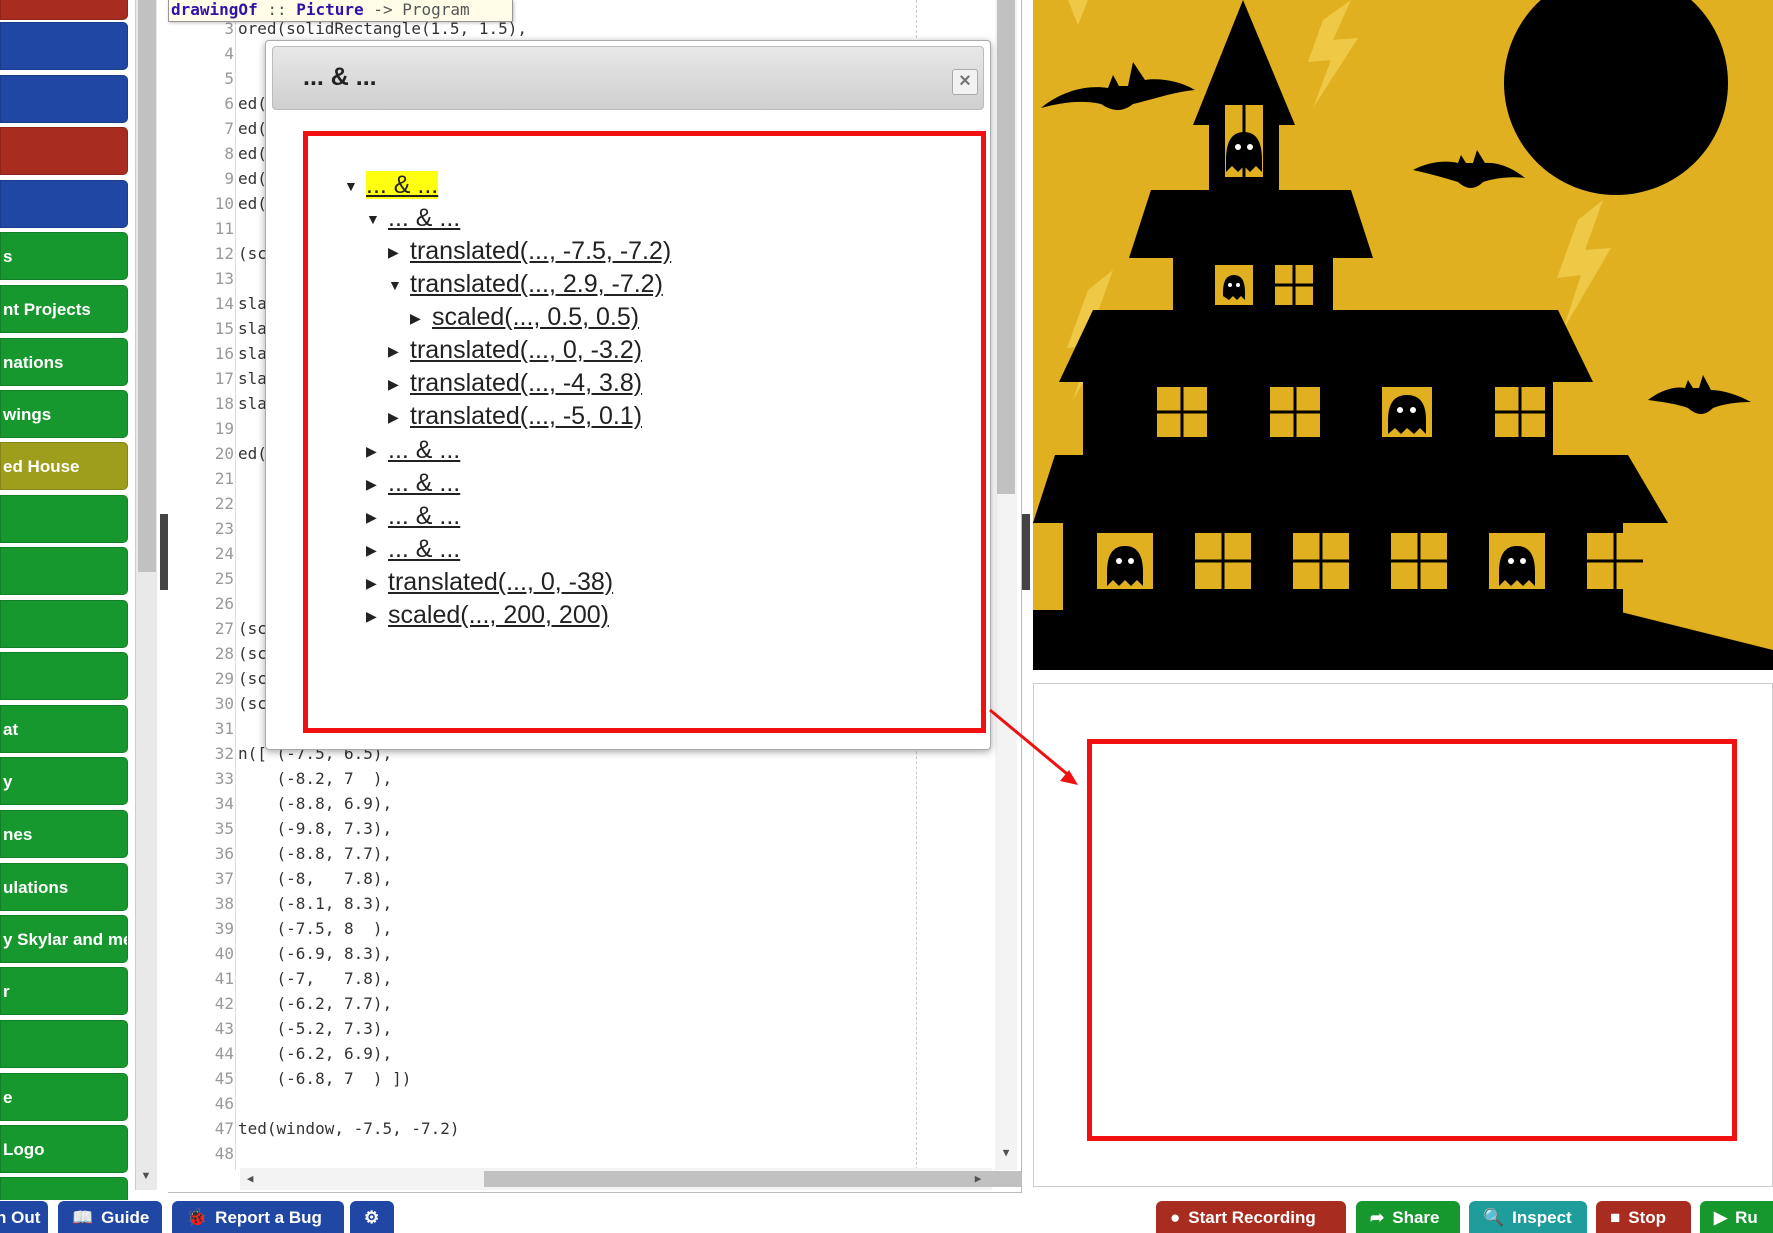  Describe the element at coordinates (315, 803) in the screenshot. I see `code-line: (-8.8, 6.9),` at that location.